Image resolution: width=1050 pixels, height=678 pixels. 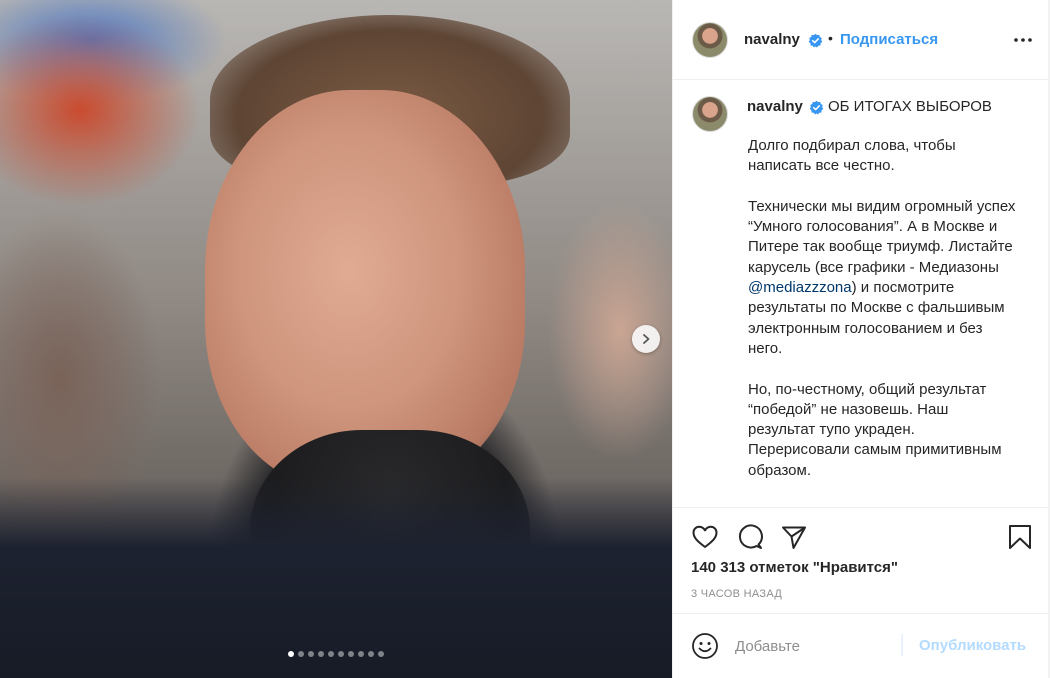 I want to click on chevron-right-icon, so click(x=646, y=339).